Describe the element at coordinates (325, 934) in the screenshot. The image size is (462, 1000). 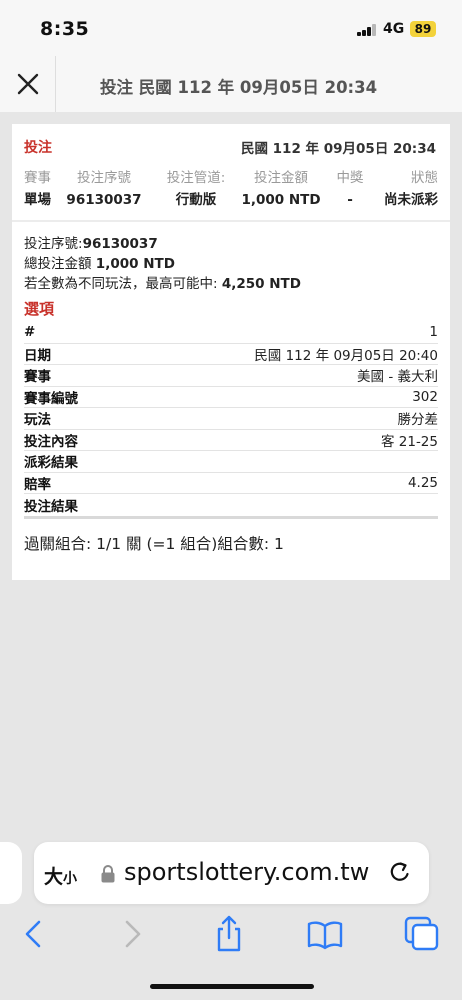
I see `bookmarks-icon` at that location.